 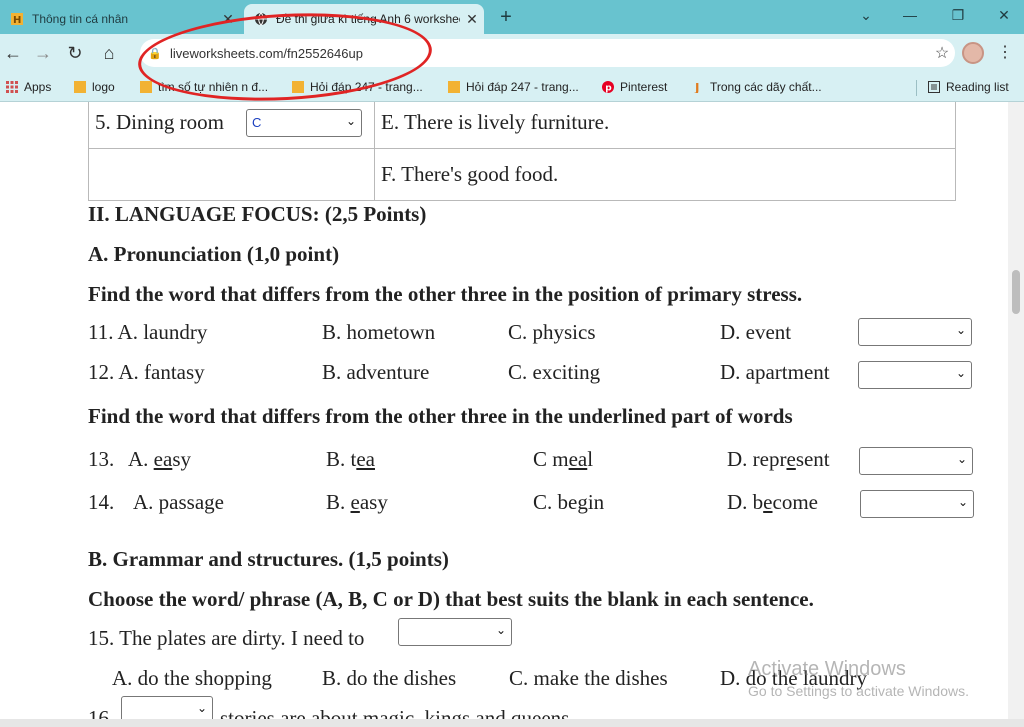 What do you see at coordinates (28, 87) in the screenshot?
I see `bookmark-apps: Apps` at bounding box center [28, 87].